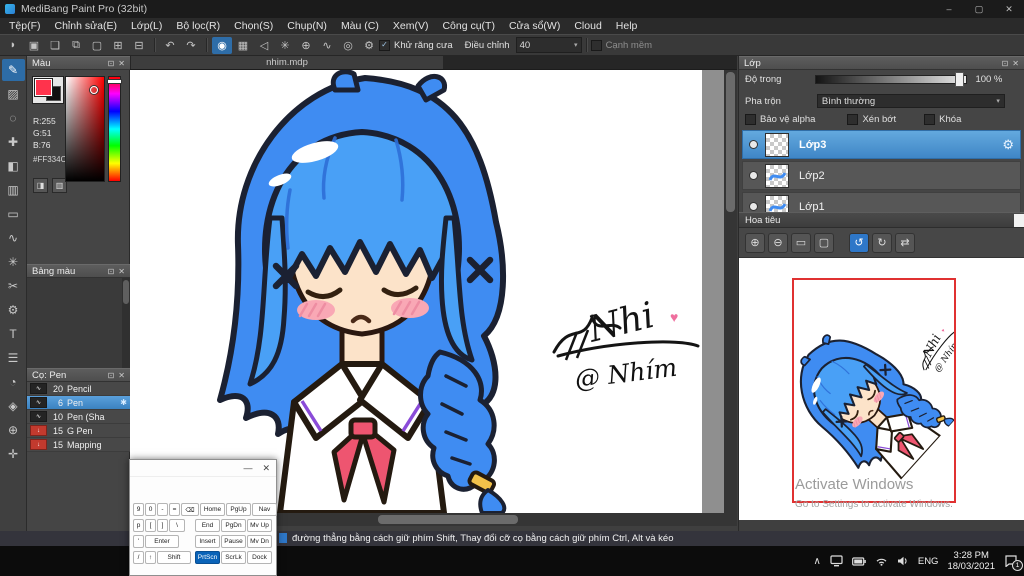 The height and width of the screenshot is (576, 1024). Describe the element at coordinates (118, 45) in the screenshot. I see `grid-icon: ⊞` at that location.